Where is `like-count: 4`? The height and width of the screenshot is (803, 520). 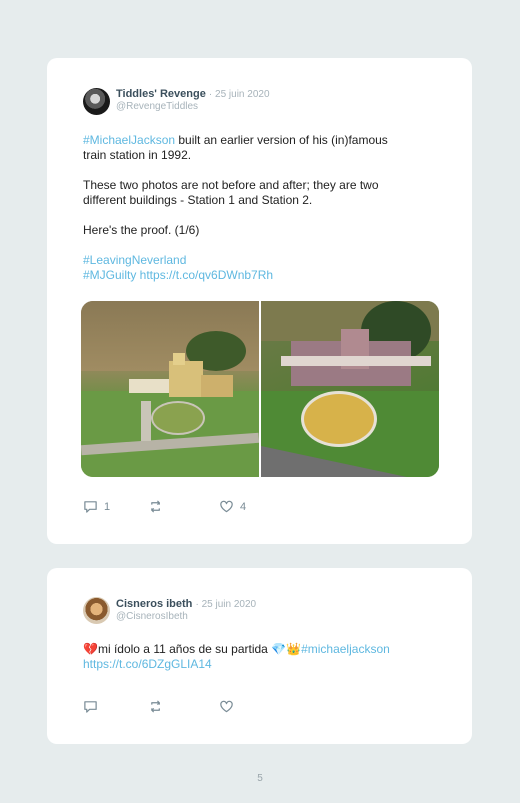
like-count: 4 is located at coordinates (243, 506).